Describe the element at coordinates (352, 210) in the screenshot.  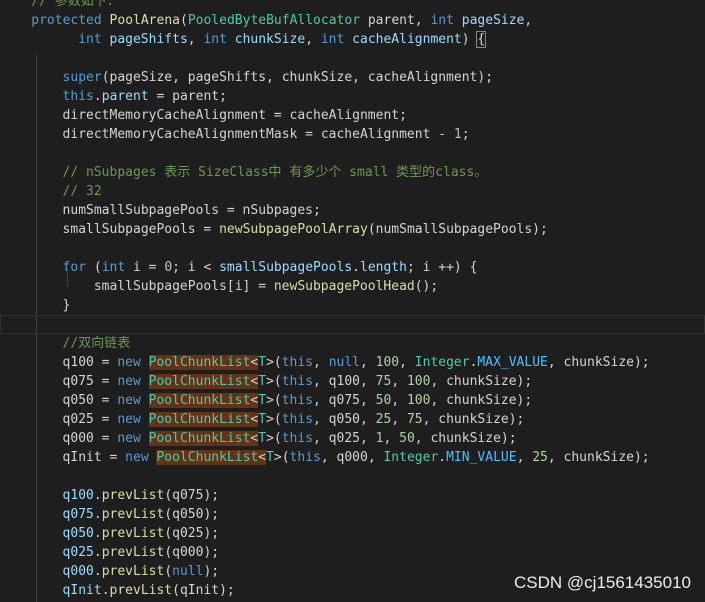
I see `code-line: numSmallSubpagePools = nSubpages;` at that location.